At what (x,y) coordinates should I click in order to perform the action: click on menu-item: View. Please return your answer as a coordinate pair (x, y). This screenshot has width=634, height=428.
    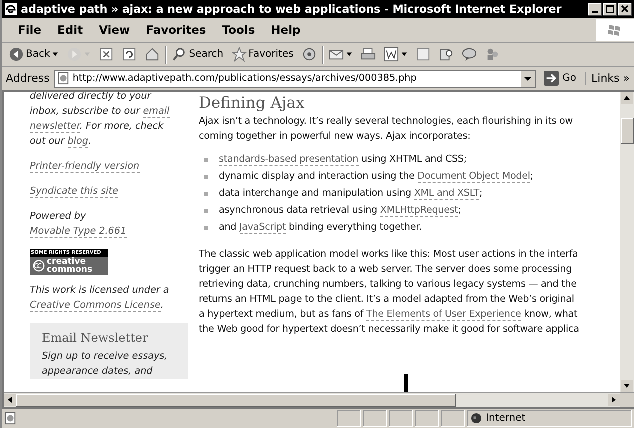
    Looking at the image, I should click on (114, 30).